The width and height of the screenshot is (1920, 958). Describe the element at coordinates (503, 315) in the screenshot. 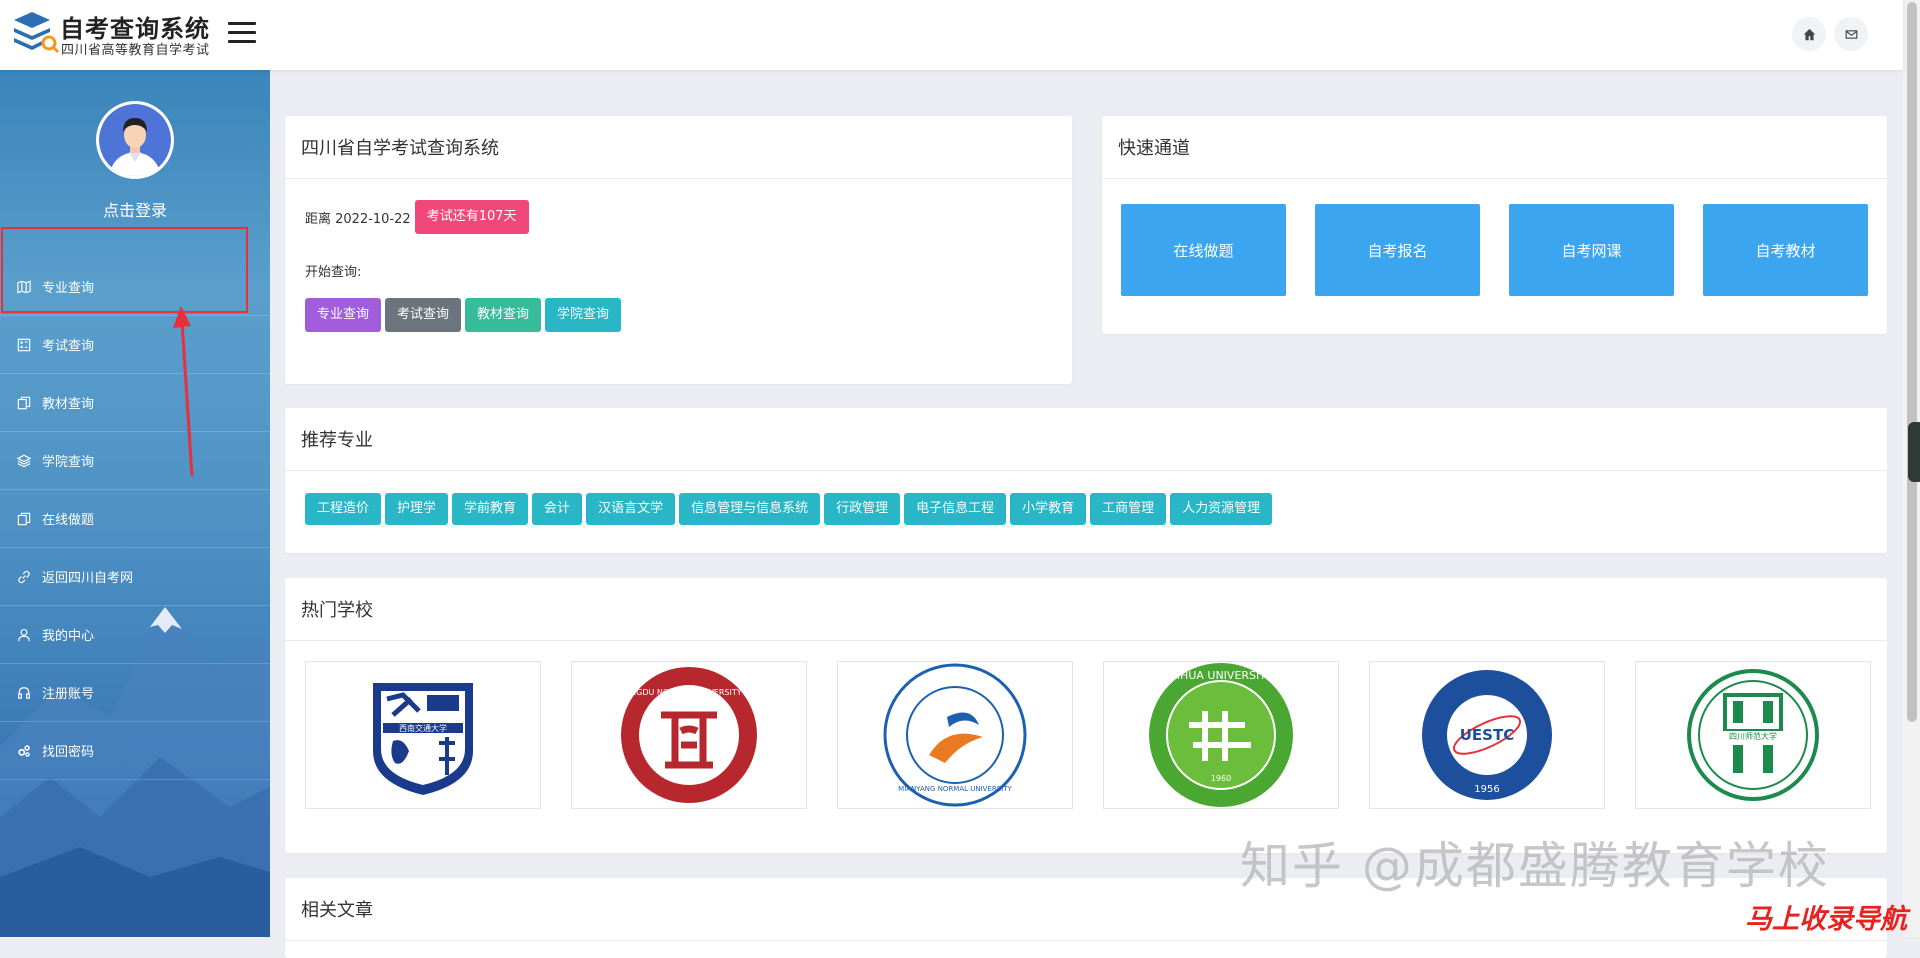

I see `textbook-query-button: 教材查询` at that location.